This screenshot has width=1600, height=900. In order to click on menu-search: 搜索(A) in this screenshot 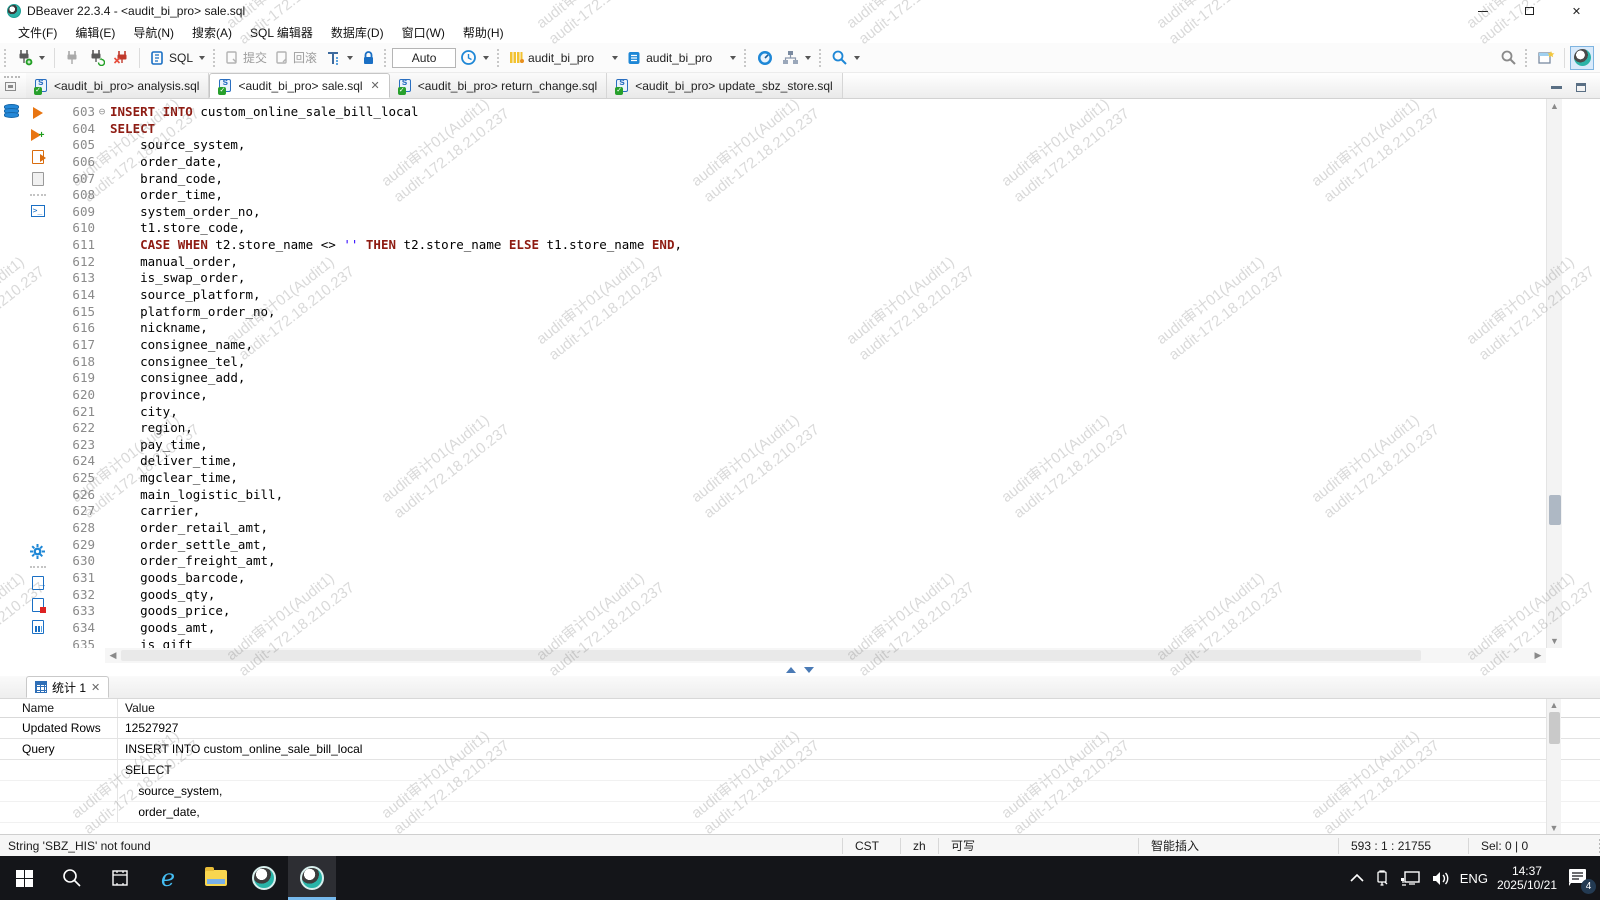, I will do `click(212, 32)`.